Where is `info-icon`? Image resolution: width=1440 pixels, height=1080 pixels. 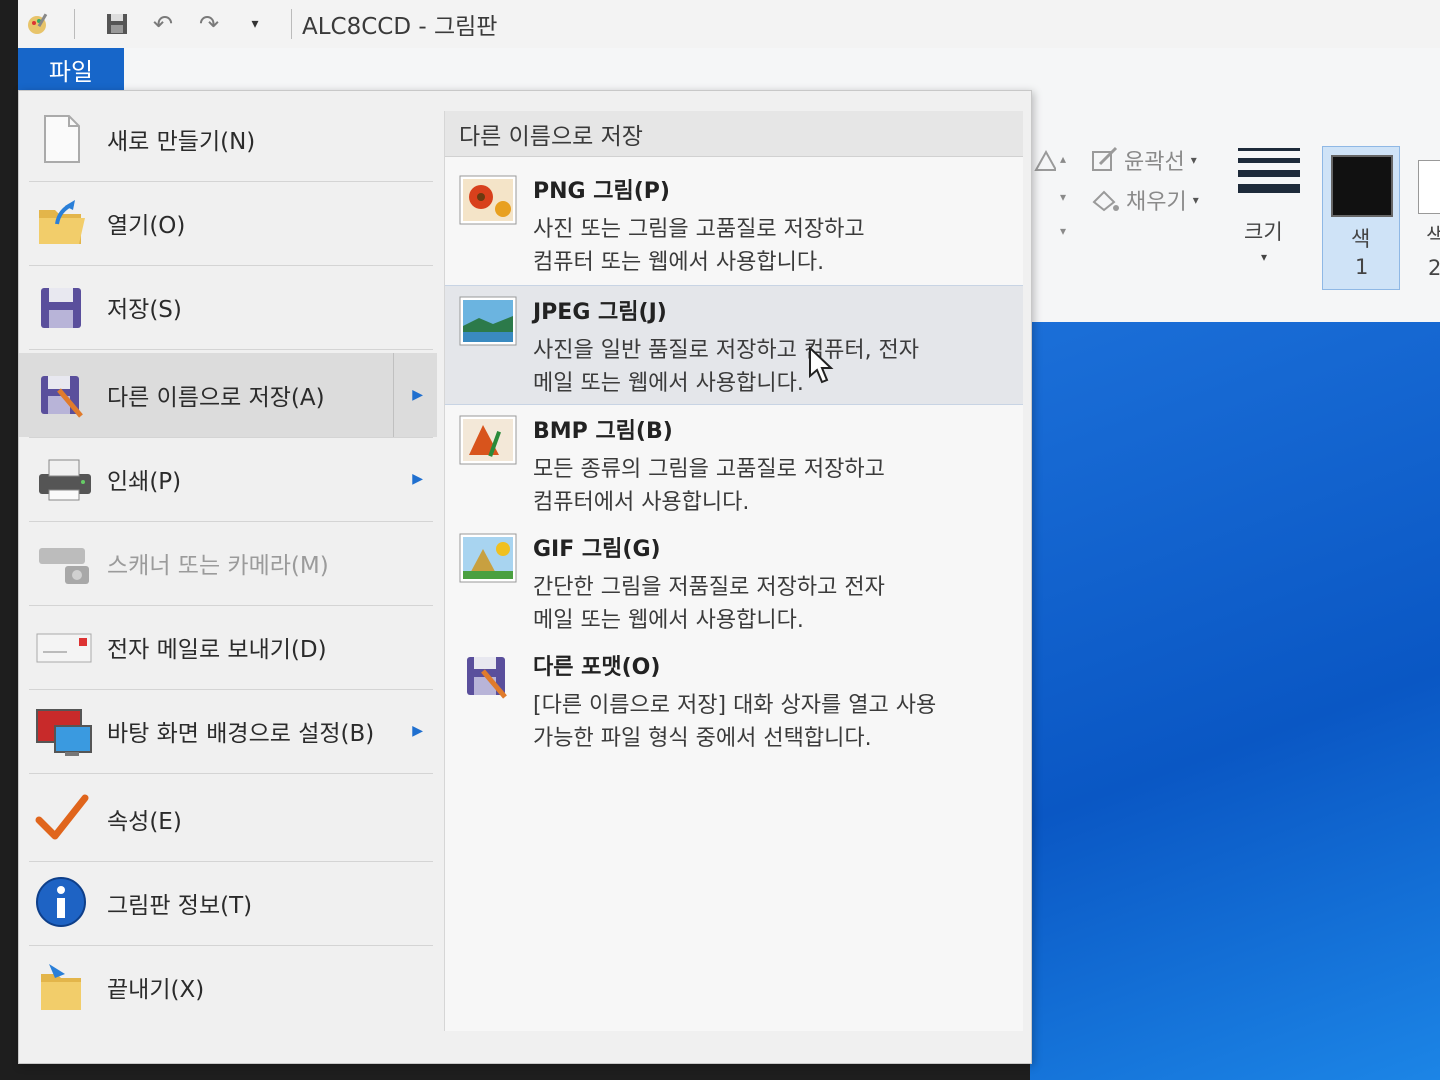 info-icon is located at coordinates (62, 903).